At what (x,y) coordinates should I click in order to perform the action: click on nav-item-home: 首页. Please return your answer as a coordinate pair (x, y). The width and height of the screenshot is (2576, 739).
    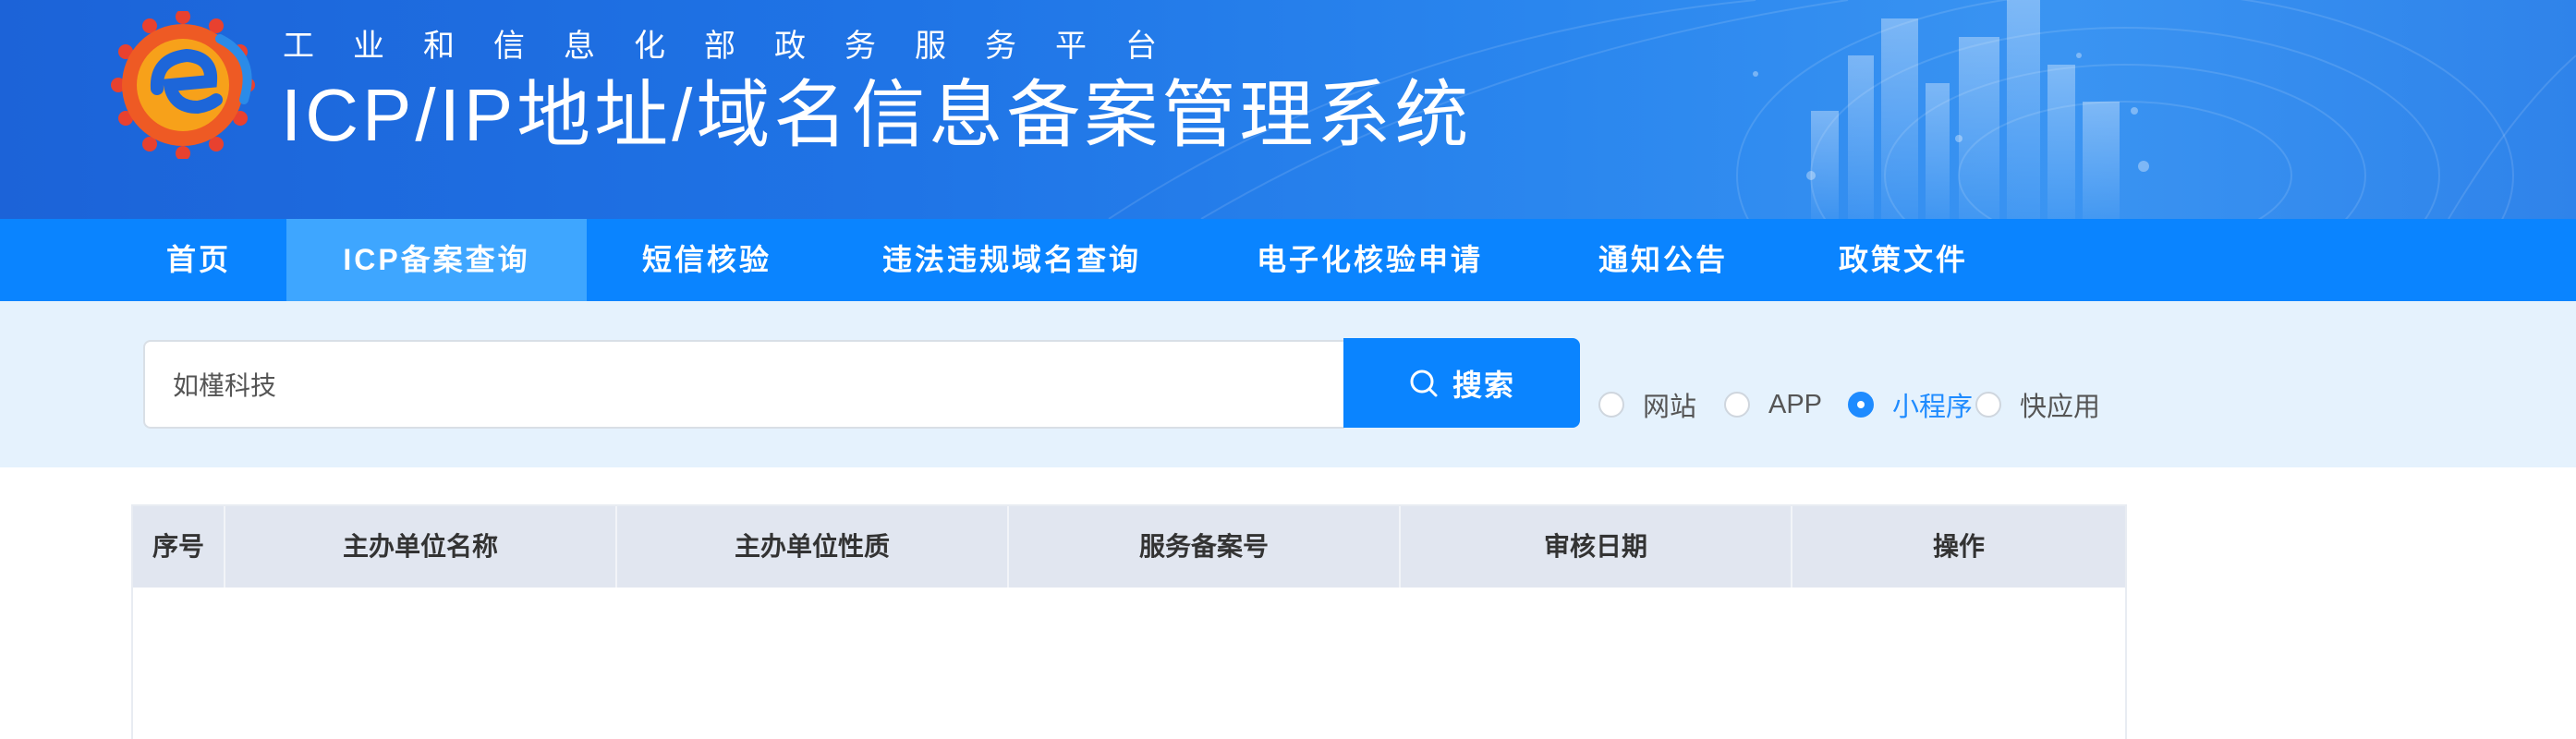
    Looking at the image, I should click on (198, 260).